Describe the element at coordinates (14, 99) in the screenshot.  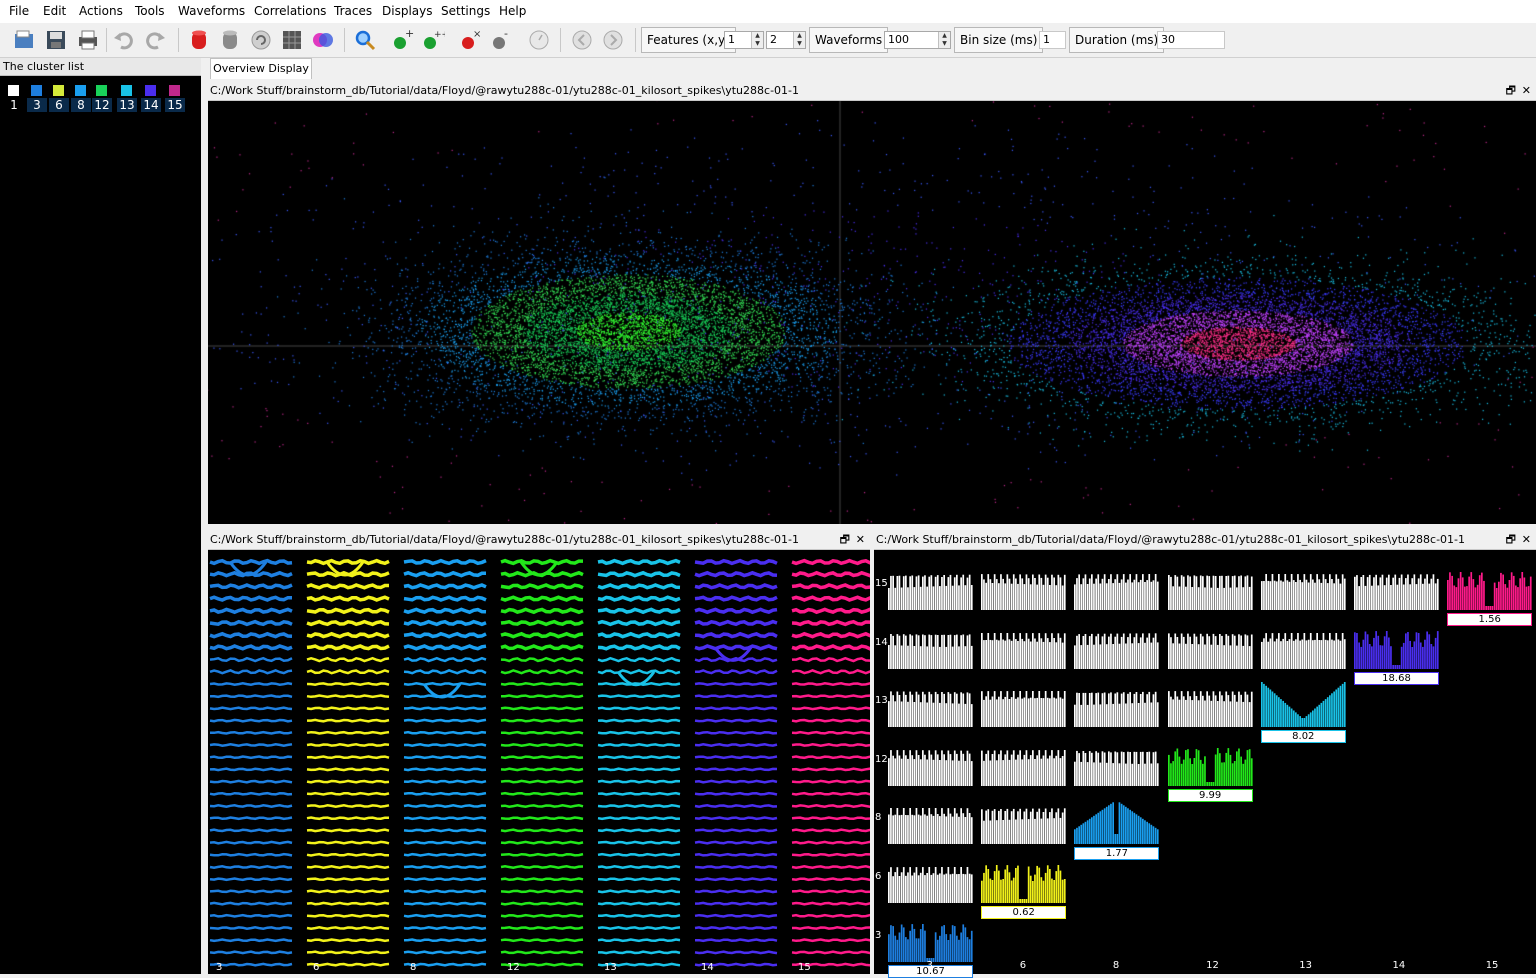
I see `cluster-item: 1` at that location.